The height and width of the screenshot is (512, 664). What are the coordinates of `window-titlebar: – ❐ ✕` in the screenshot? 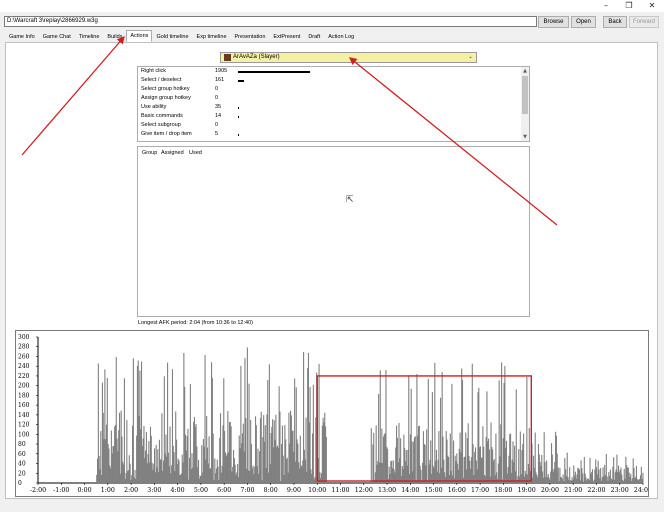 It's located at (332, 6).